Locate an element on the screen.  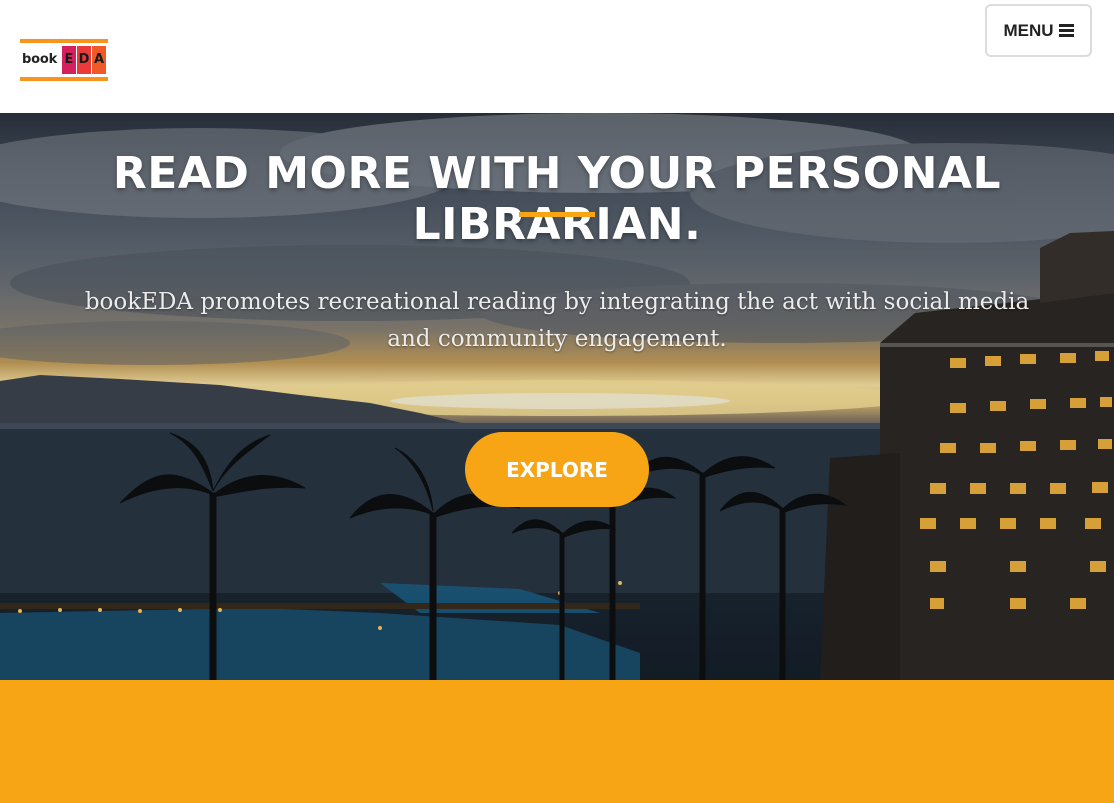
menu-label: MENU is located at coordinates (1028, 30).